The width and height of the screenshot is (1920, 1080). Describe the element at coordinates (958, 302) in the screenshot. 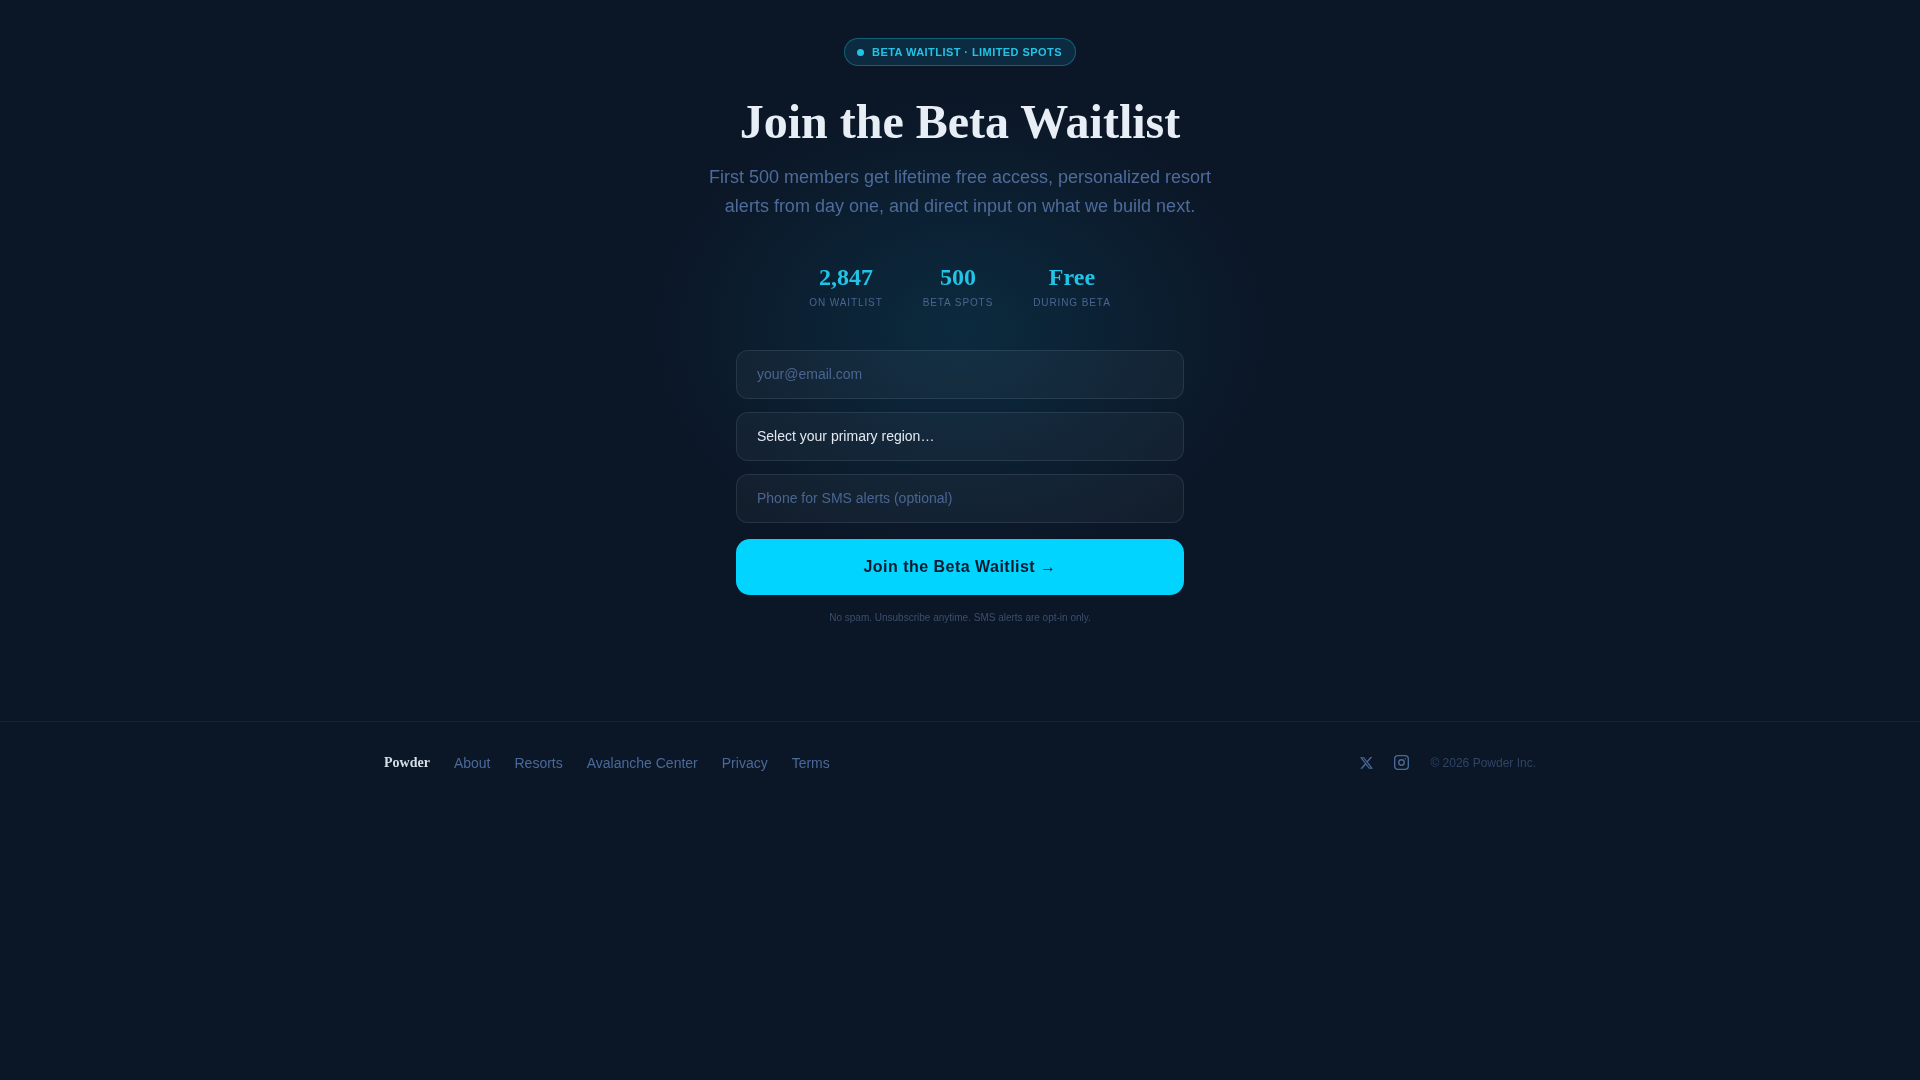

I see `stat-label: BETA SPOTS` at that location.